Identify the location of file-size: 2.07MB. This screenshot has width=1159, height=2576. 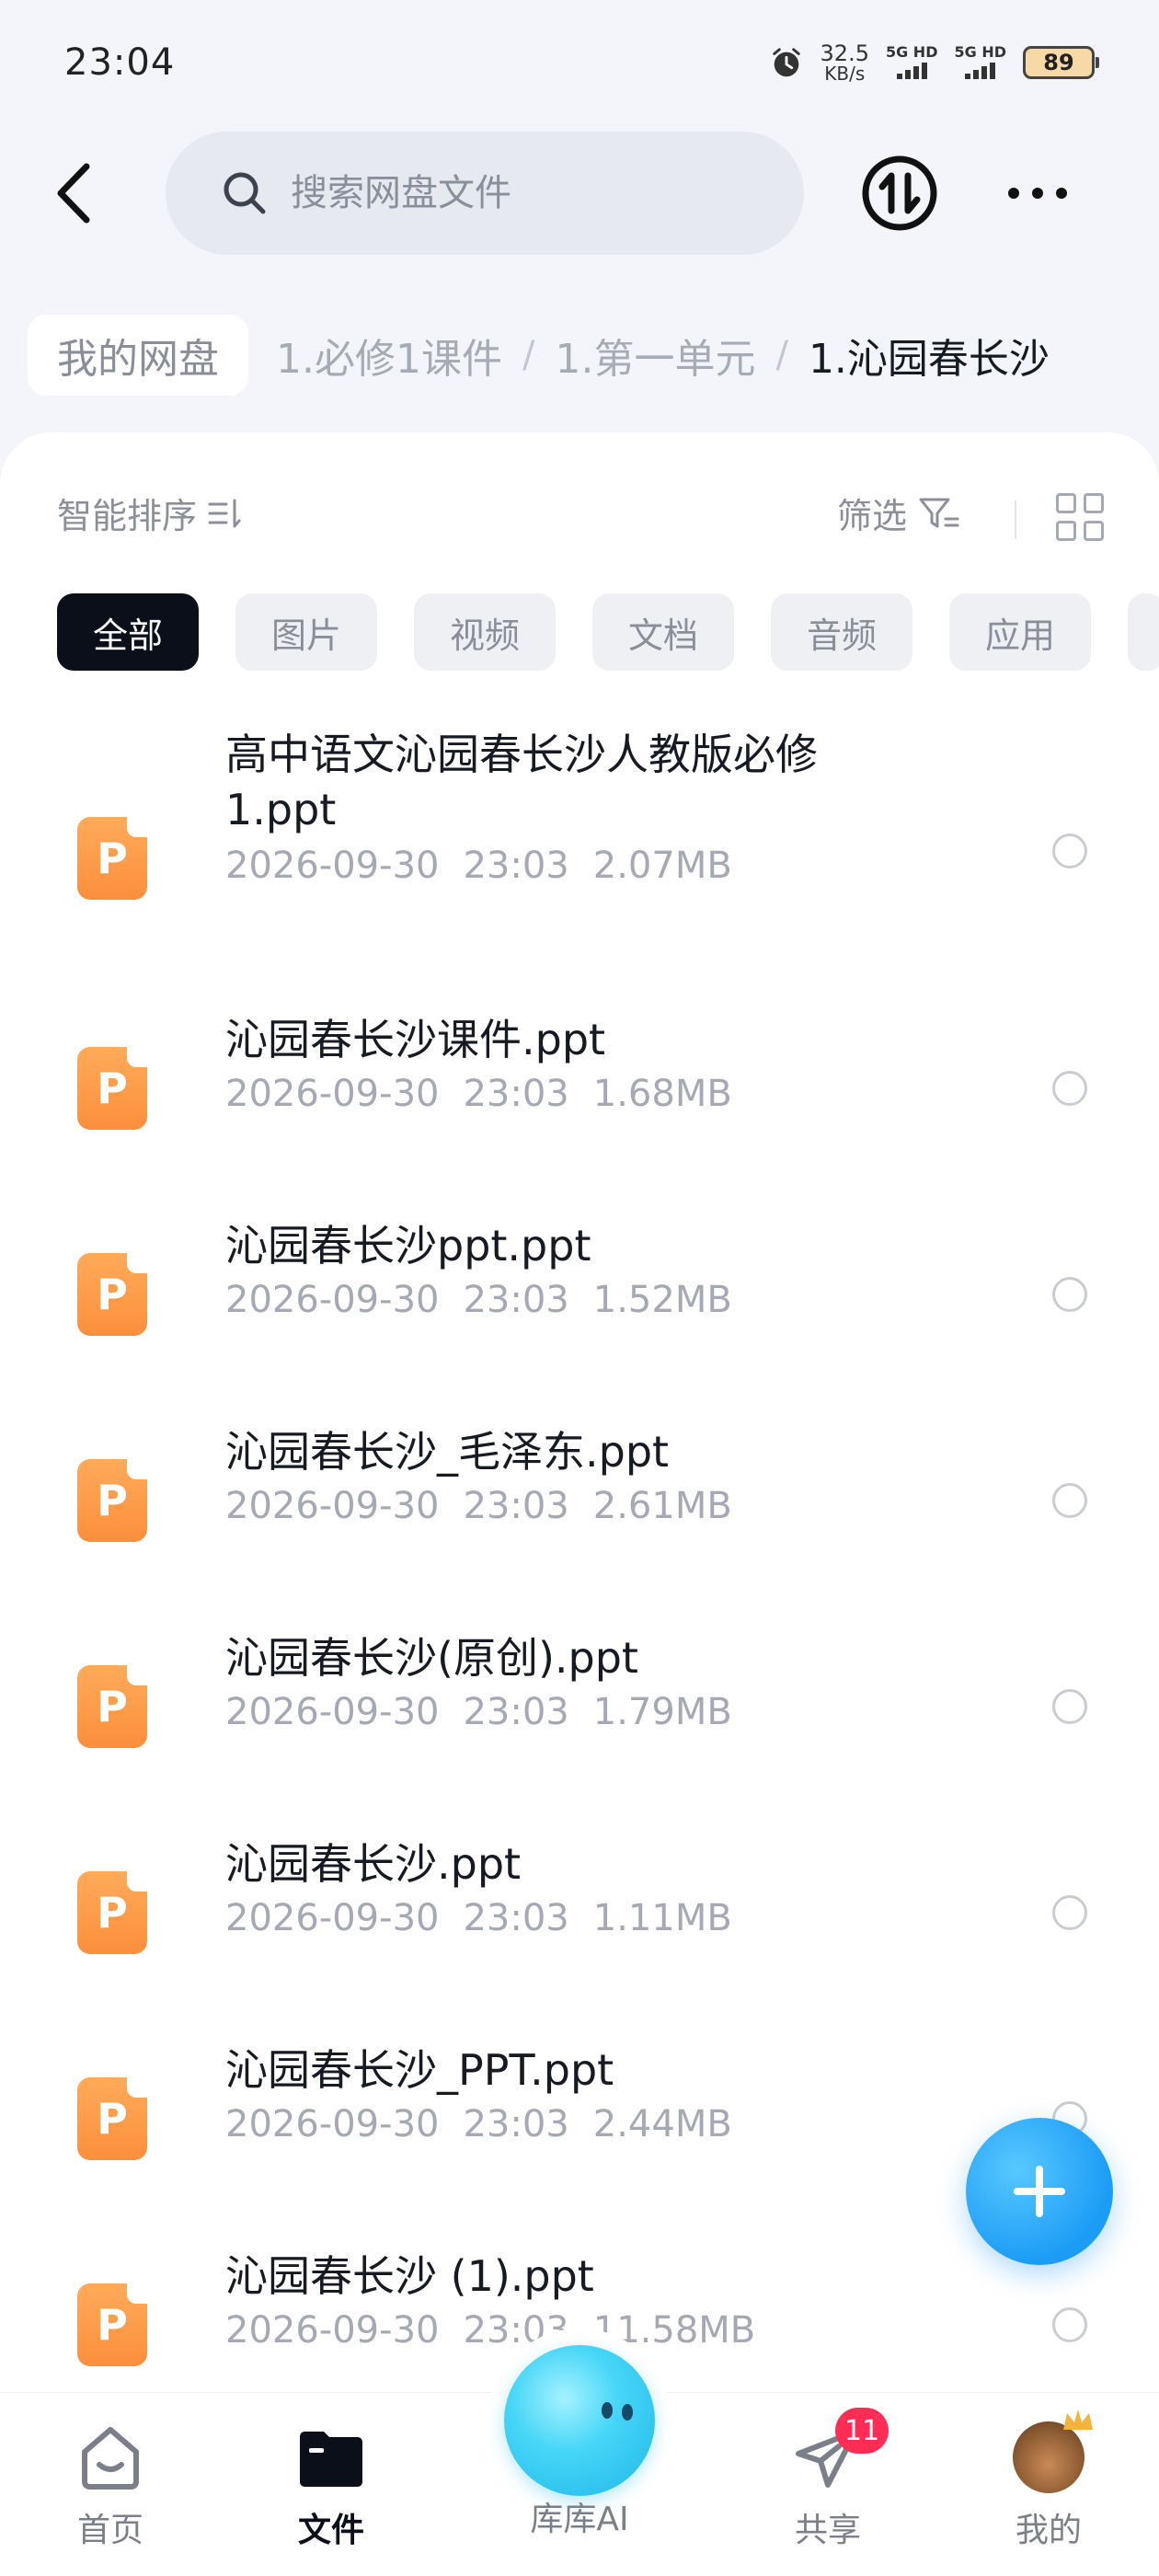
(662, 866).